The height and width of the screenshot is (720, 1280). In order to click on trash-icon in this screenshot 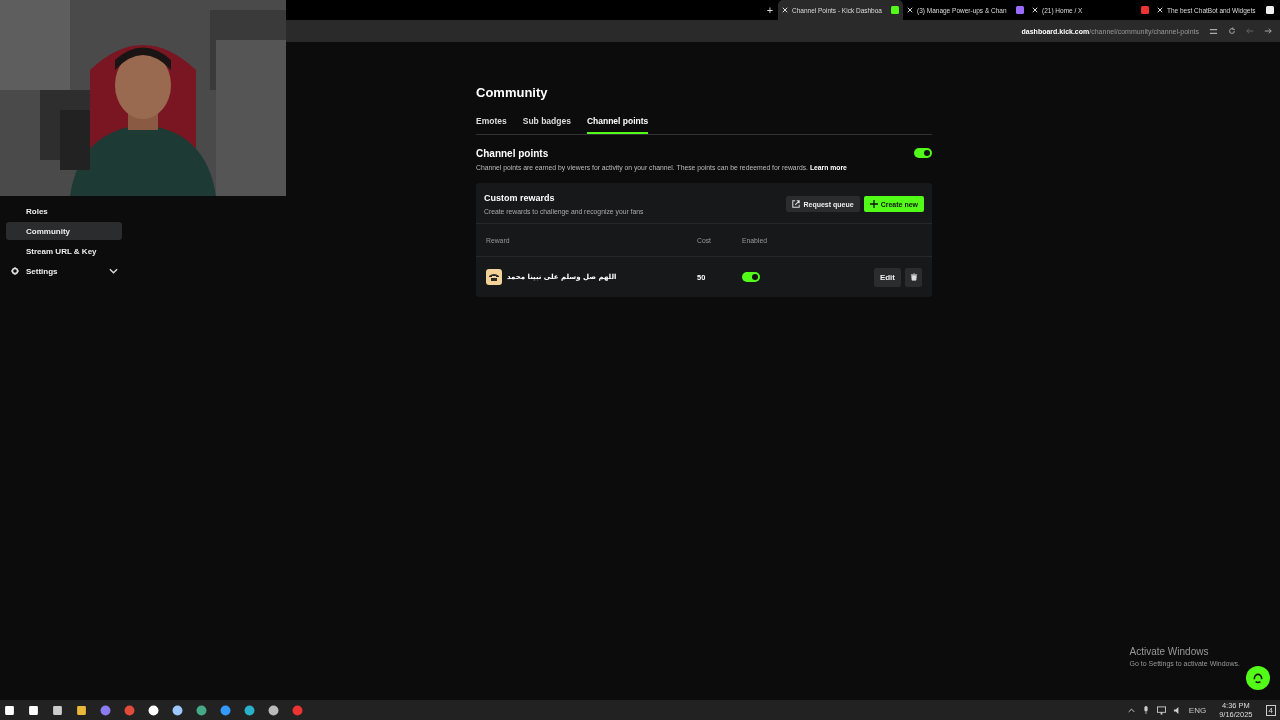, I will do `click(913, 277)`.